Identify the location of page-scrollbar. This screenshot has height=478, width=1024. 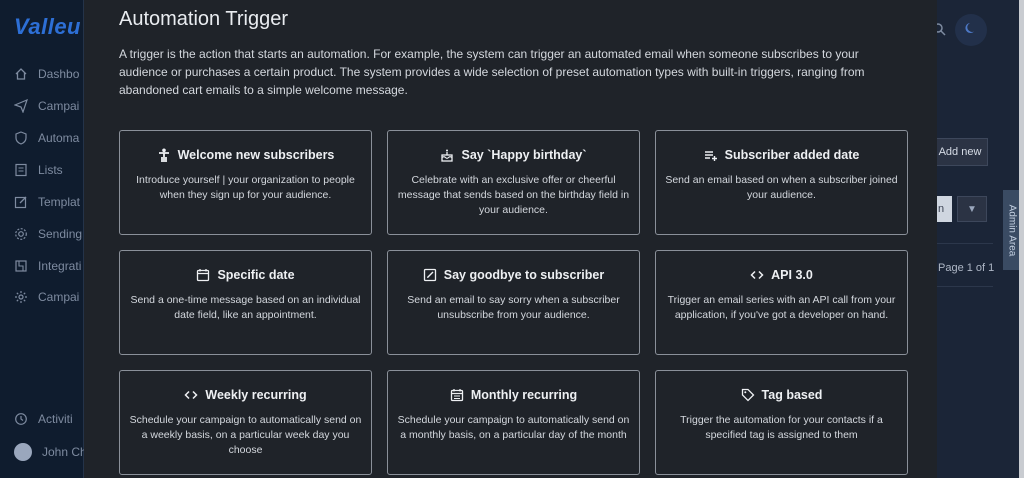
(1021, 239).